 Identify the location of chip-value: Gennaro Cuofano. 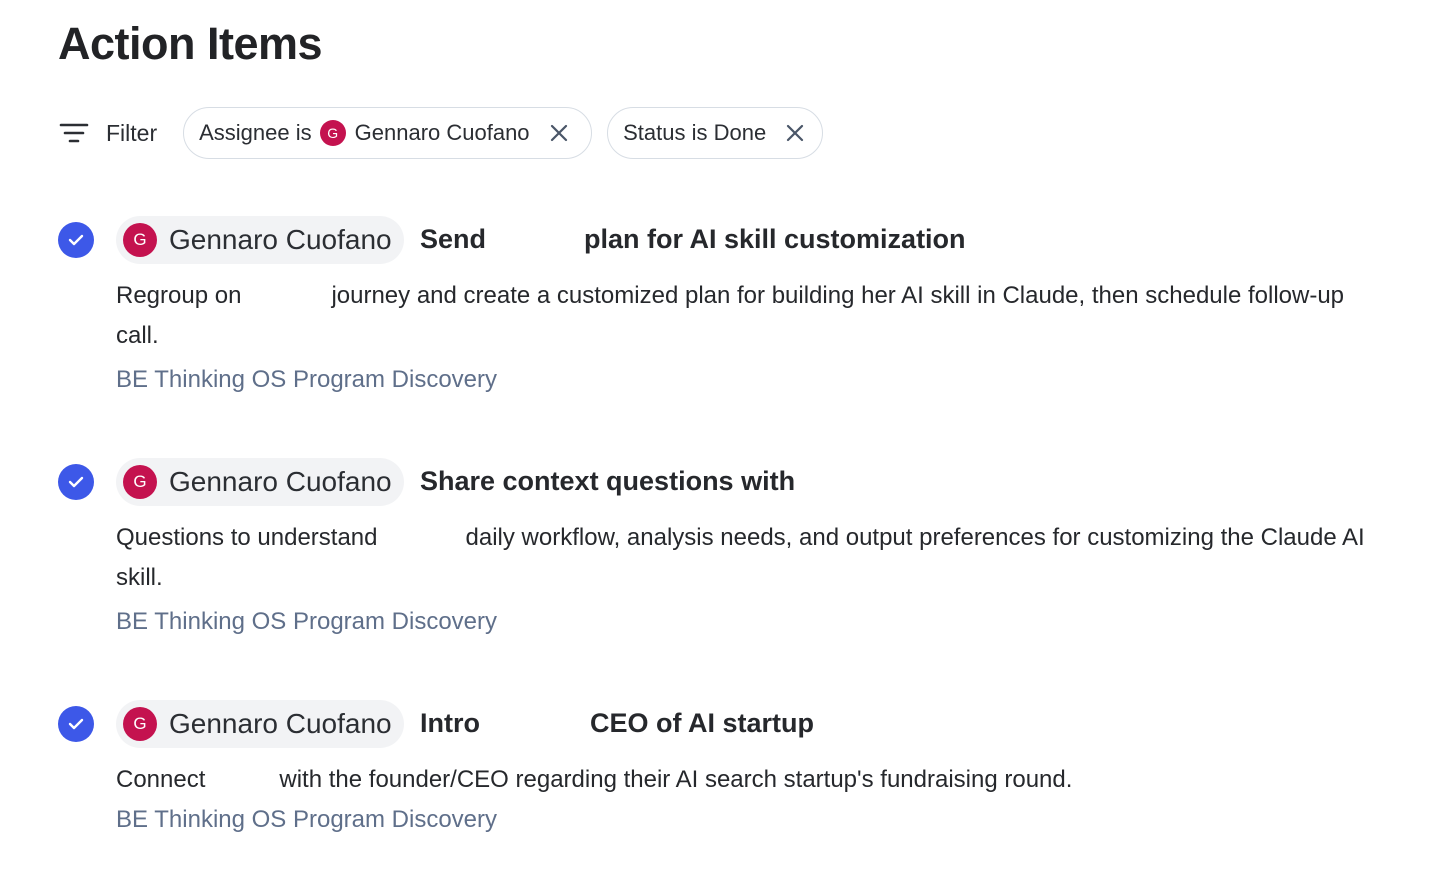
(442, 132).